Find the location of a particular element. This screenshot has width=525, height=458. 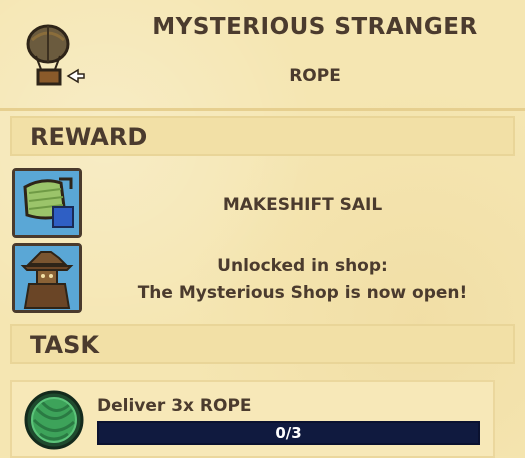

task-section-header: TASK is located at coordinates (262, 344).